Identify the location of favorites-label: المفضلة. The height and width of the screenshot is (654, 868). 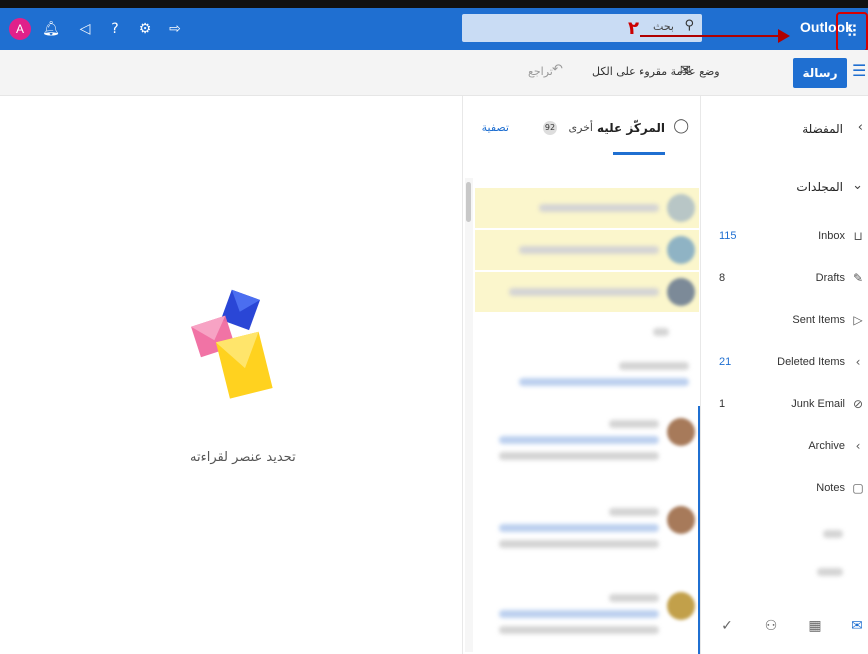
(822, 129).